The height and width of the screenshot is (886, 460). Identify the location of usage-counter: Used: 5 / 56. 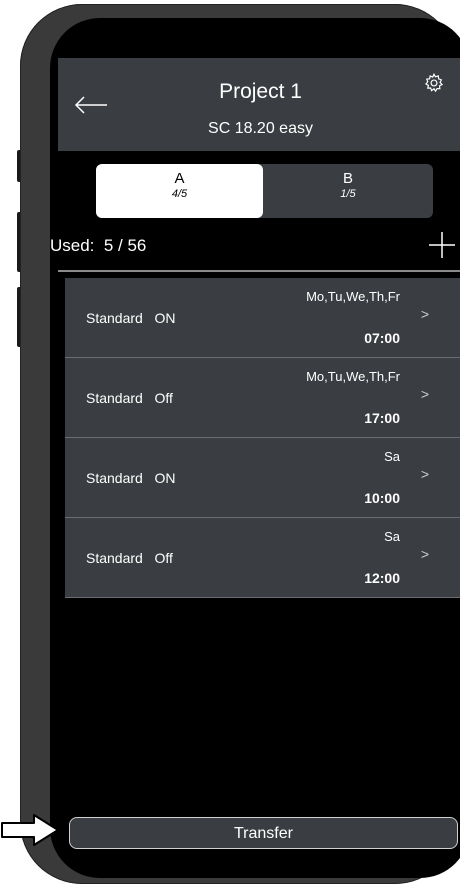
(98, 245).